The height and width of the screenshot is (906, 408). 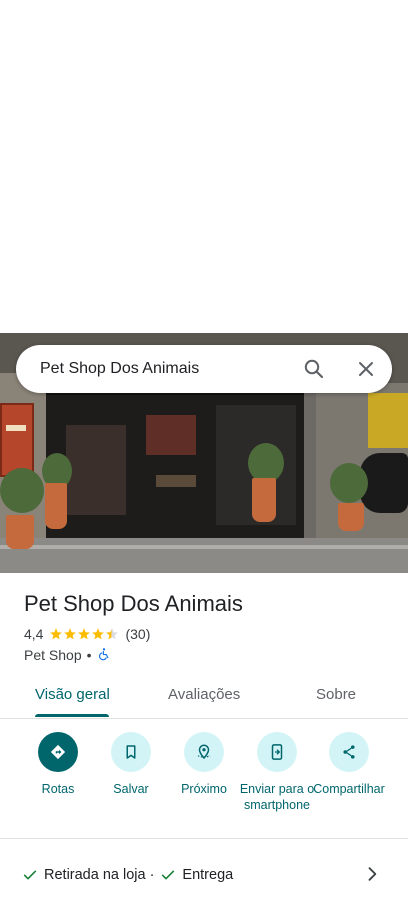 I want to click on wheelchair-icon, so click(x=104, y=655).